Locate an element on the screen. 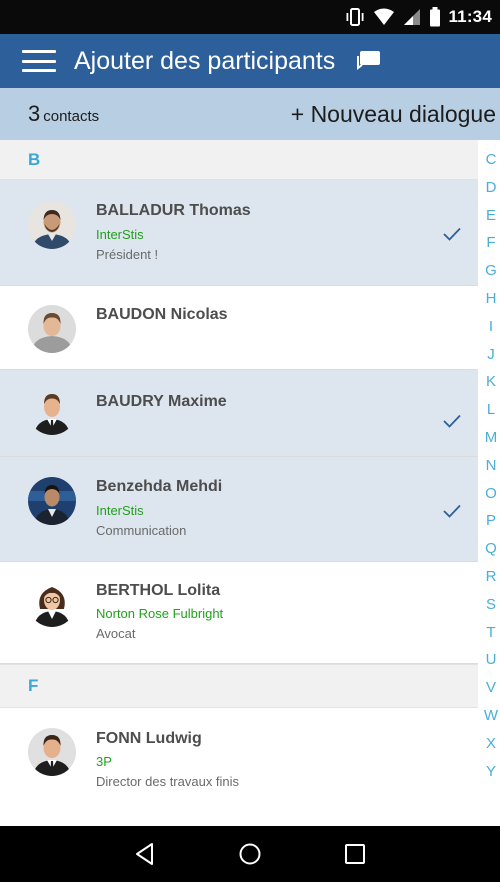 This screenshot has width=500, height=882. index-letter: C is located at coordinates (491, 164).